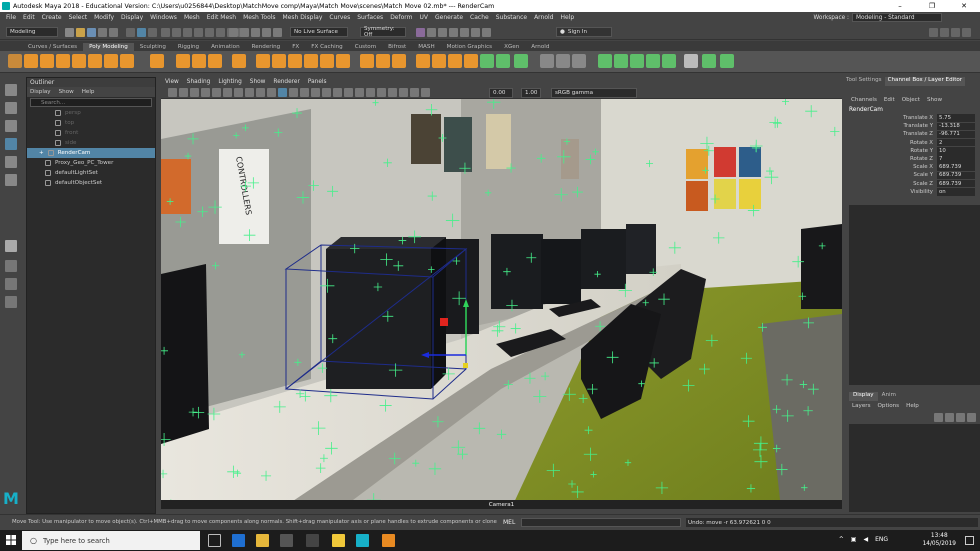  What do you see at coordinates (501, 93) in the screenshot?
I see `exposure-field: 0.00` at bounding box center [501, 93].